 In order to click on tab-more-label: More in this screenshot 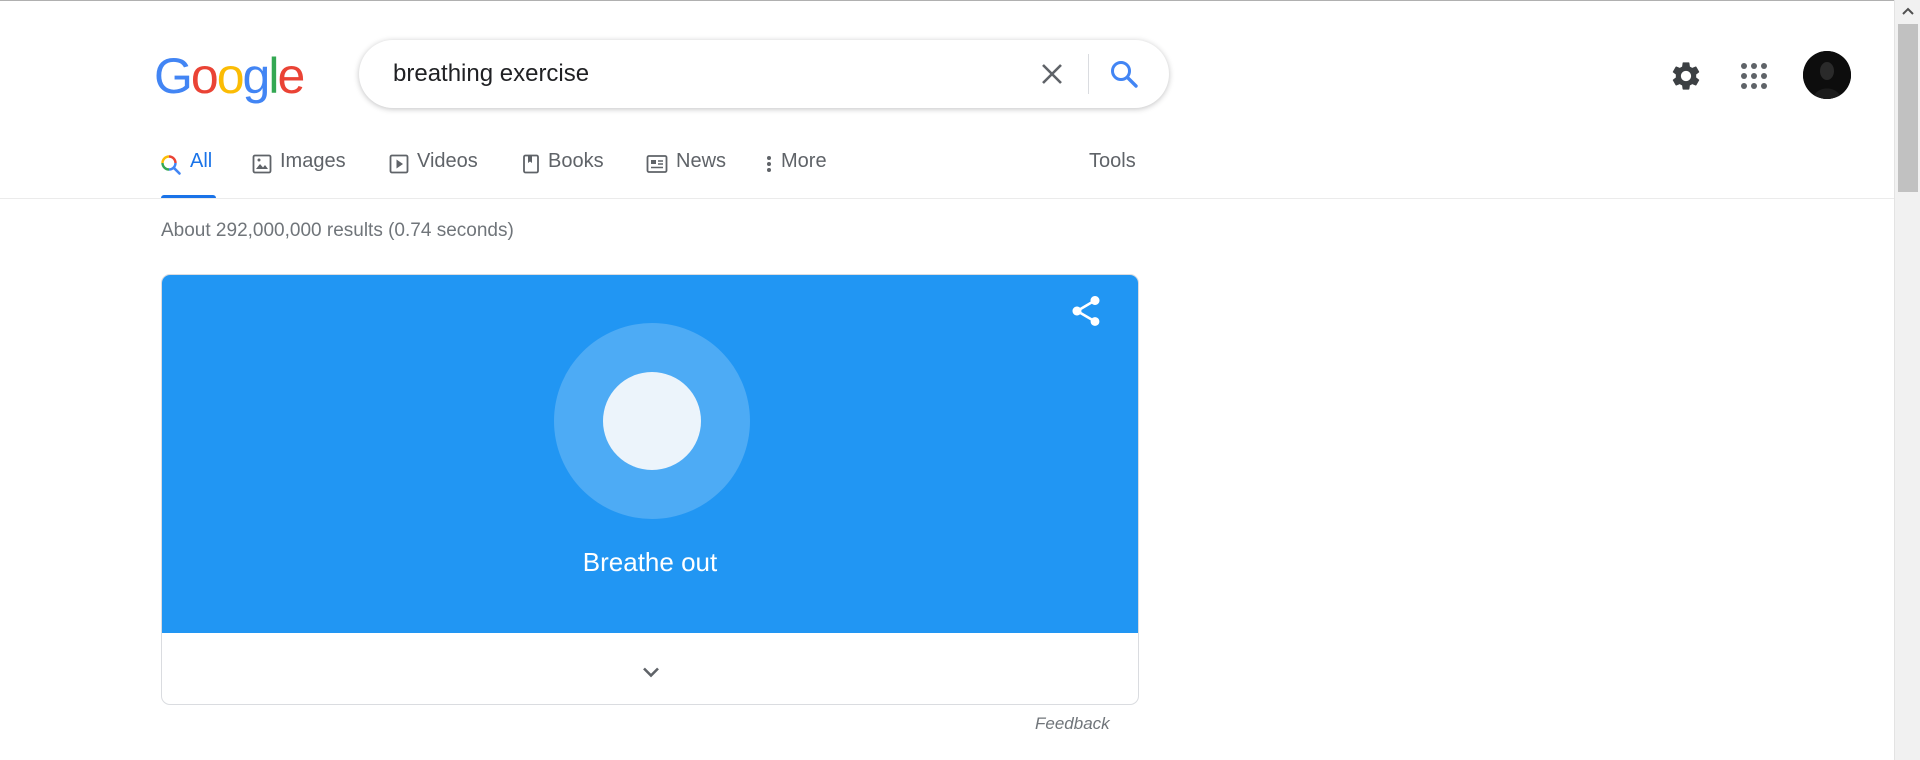, I will do `click(804, 161)`.